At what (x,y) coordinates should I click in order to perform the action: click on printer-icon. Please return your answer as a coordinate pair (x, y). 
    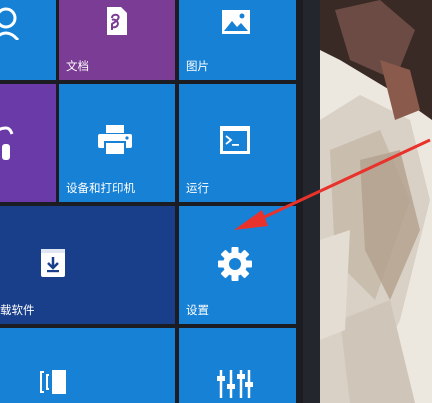
    Looking at the image, I should click on (115, 140).